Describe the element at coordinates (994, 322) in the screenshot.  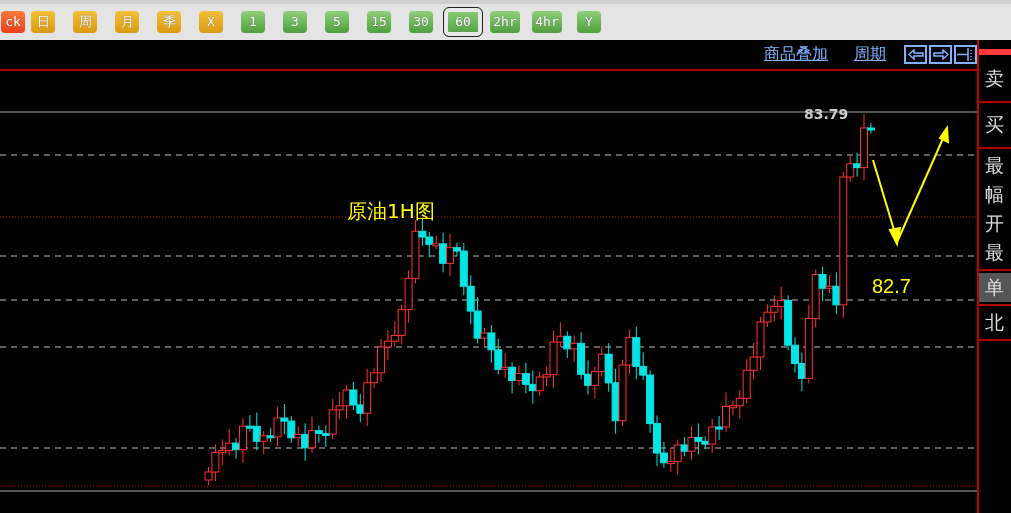
I see `quote-label: 北` at that location.